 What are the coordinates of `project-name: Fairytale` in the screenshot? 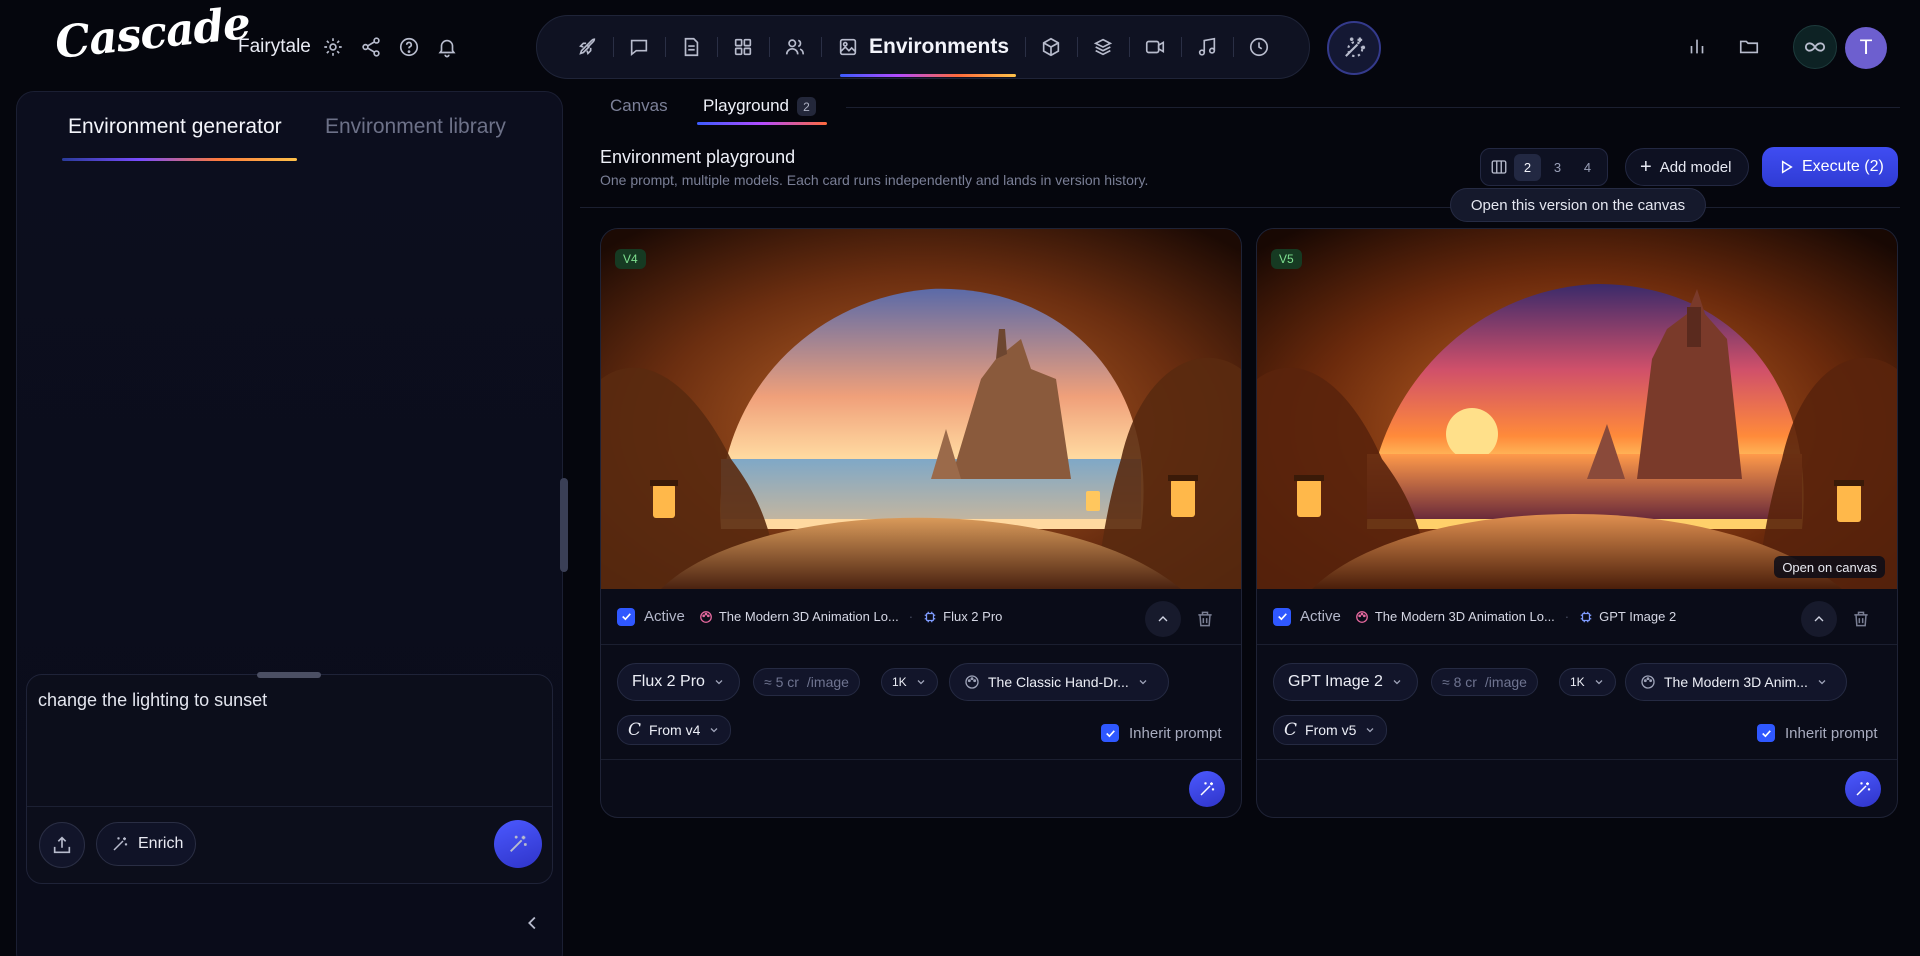 It's located at (274, 47).